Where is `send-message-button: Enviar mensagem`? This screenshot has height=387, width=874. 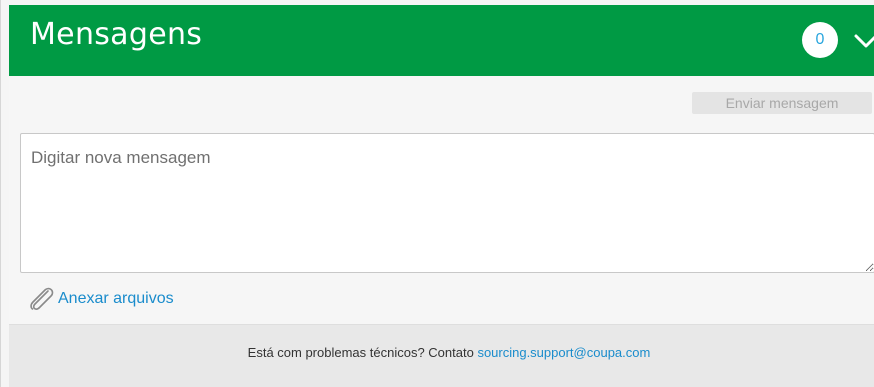 send-message-button: Enviar mensagem is located at coordinates (782, 103).